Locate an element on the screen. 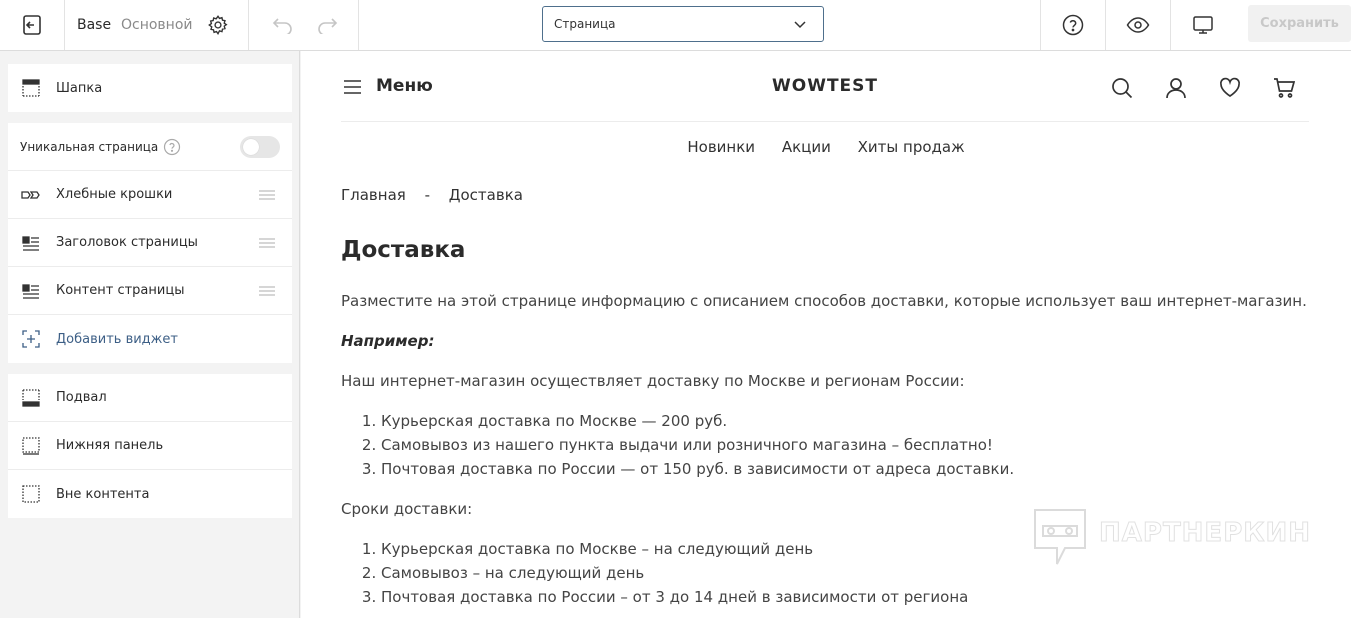 This screenshot has width=1351, height=618. unique-page-label: Уникальная страница is located at coordinates (100, 147).